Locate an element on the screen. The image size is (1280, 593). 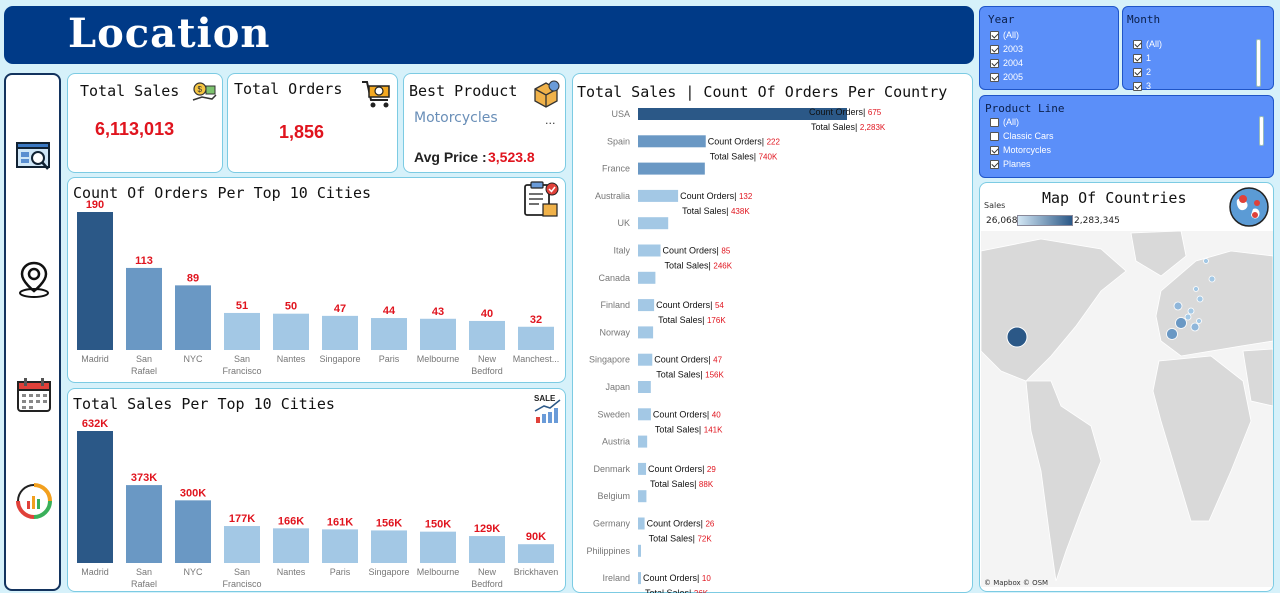
bar-value-label: 190 is located at coordinates (95, 205).